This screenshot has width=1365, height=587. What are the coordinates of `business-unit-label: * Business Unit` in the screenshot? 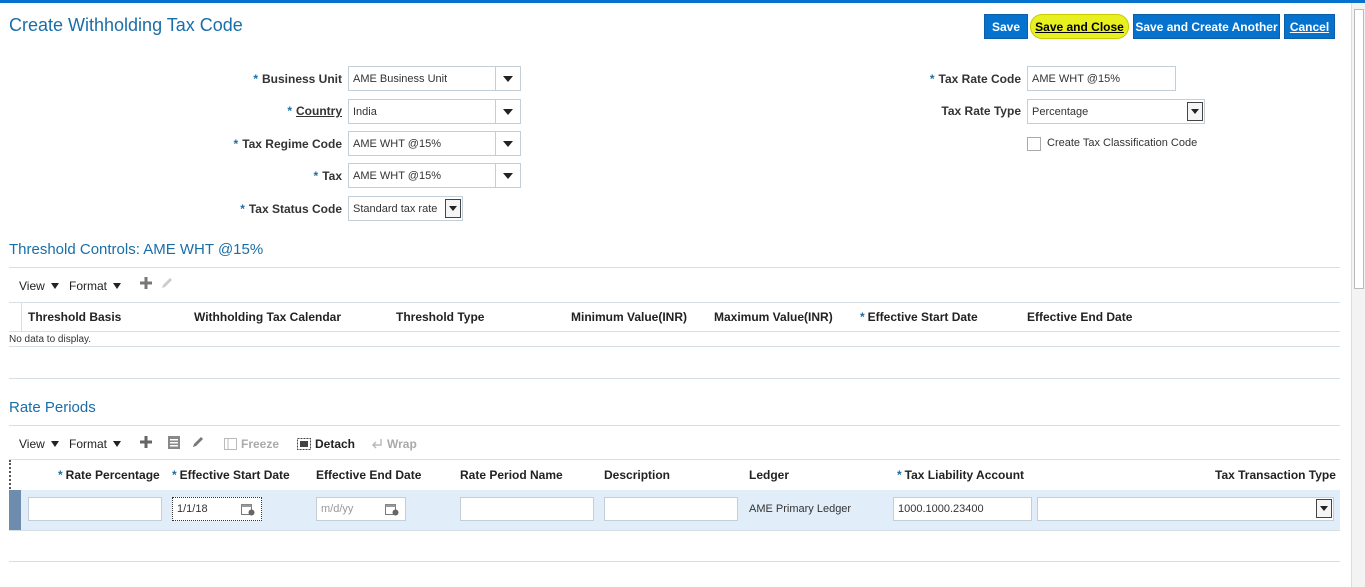 It's located at (297, 79).